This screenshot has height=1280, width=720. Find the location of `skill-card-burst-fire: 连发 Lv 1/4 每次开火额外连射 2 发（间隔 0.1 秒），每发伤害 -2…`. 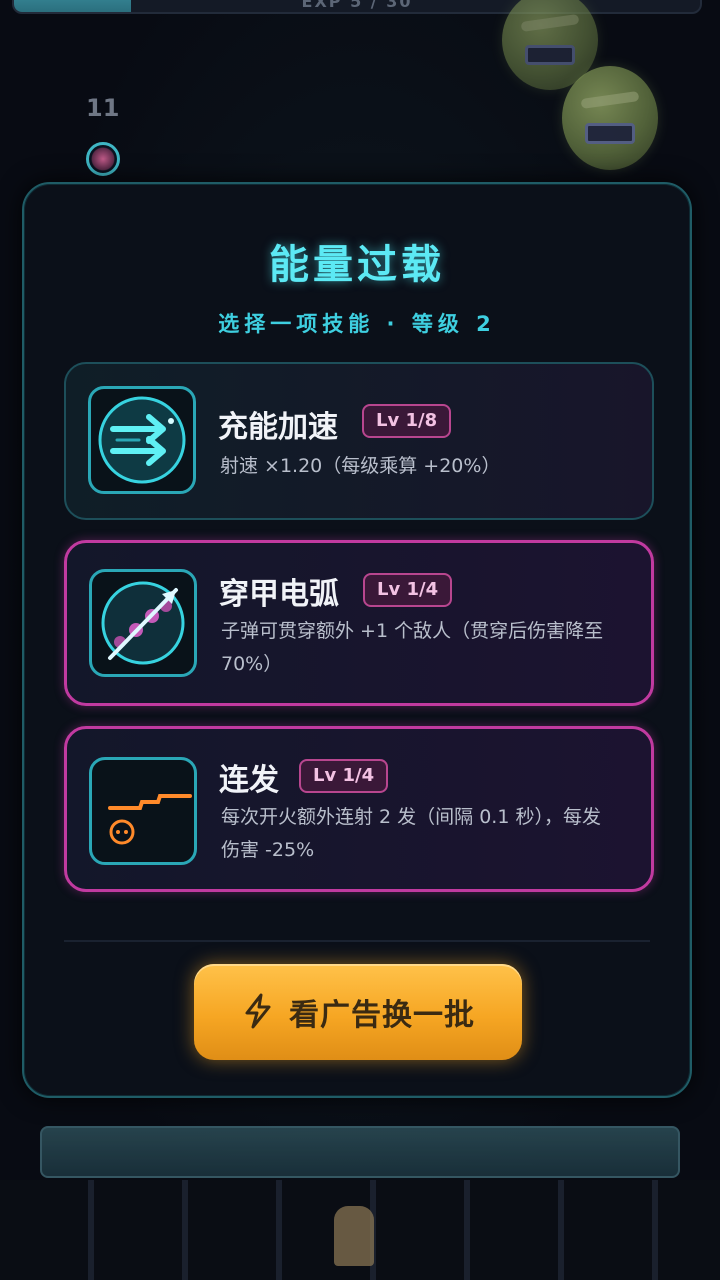

skill-card-burst-fire: 连发 Lv 1/4 每次开火额外连射 2 发（间隔 0.1 秒），每发伤害 -2… is located at coordinates (359, 809).